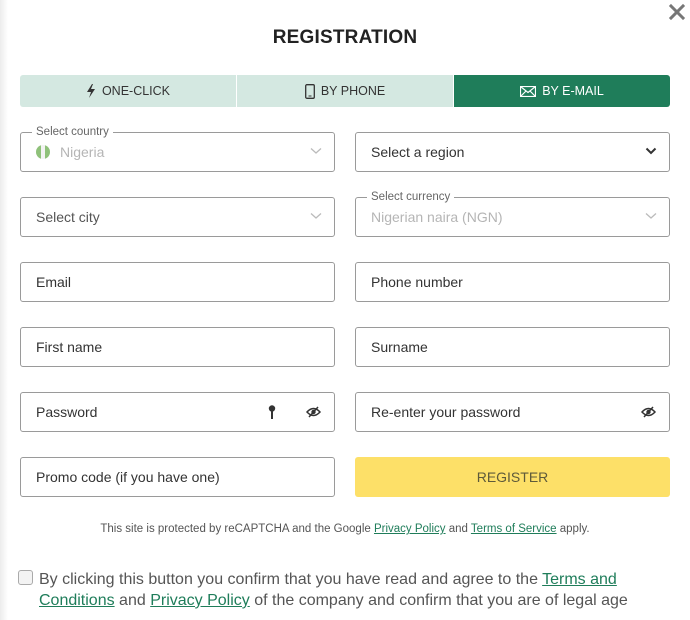  What do you see at coordinates (458, 529) in the screenshot?
I see `recaptcha-text: and` at bounding box center [458, 529].